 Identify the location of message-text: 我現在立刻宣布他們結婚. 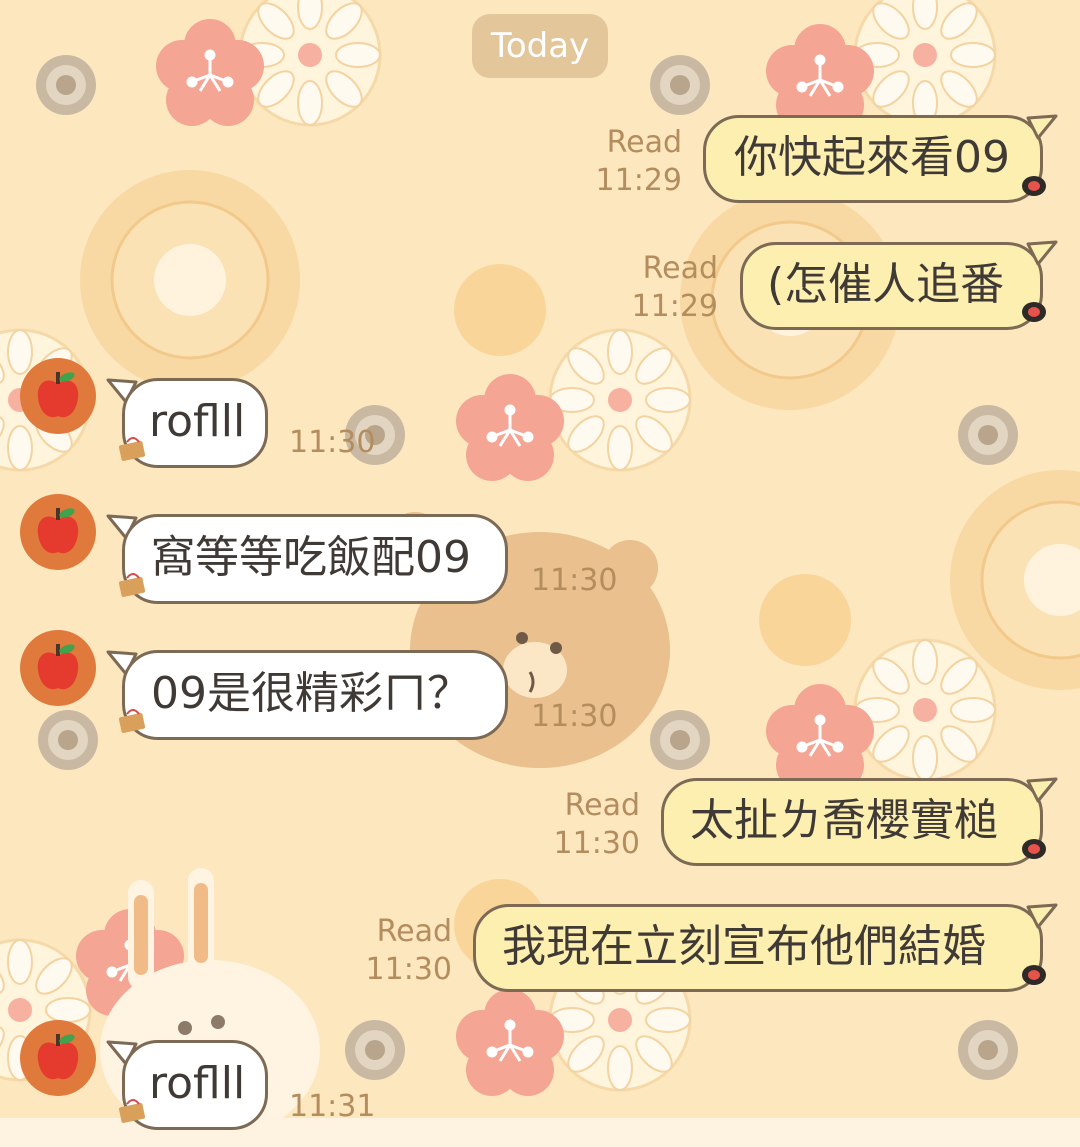
(744, 947).